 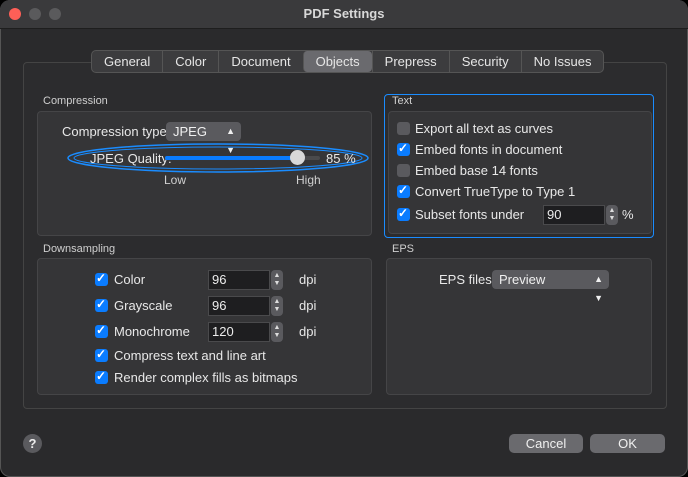 I want to click on render-fills-label: Render complex fills as bitmaps, so click(x=206, y=377).